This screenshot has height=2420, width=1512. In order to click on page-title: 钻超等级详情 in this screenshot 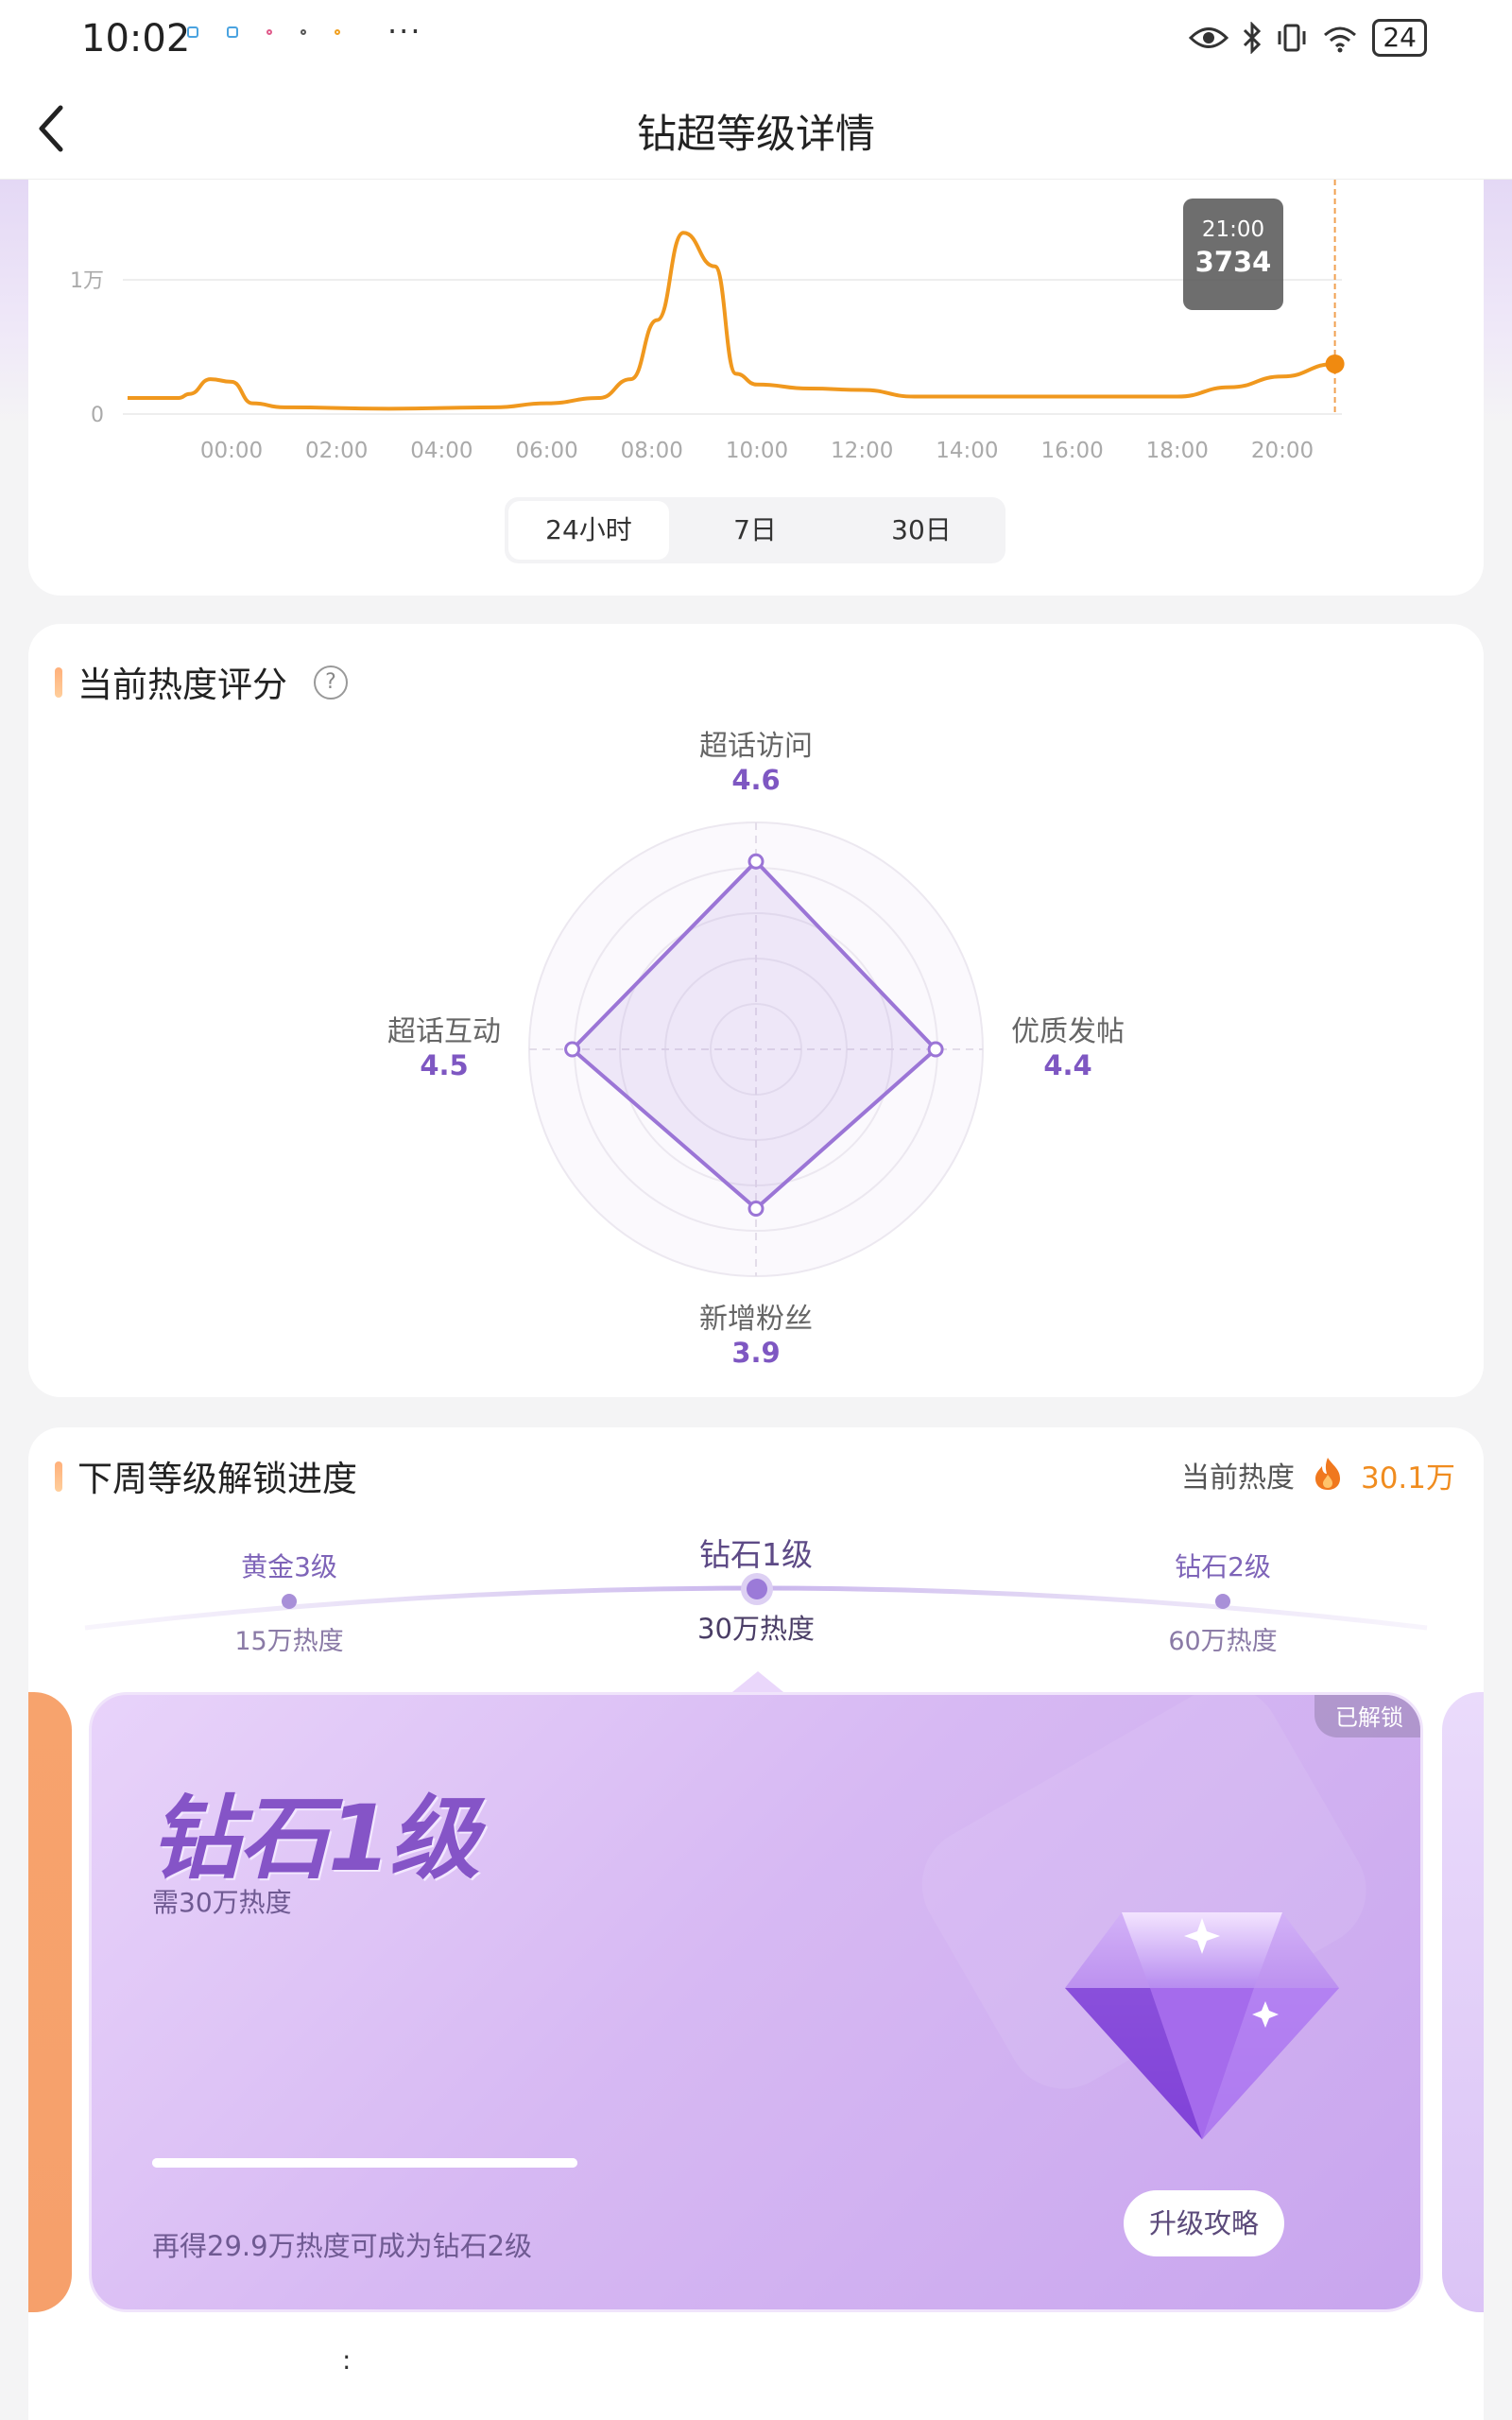, I will do `click(755, 134)`.